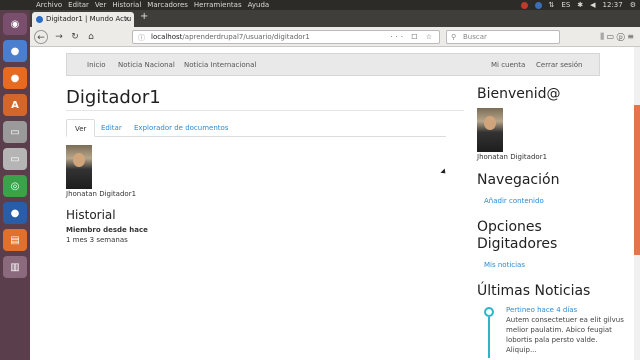  What do you see at coordinates (15, 267) in the screenshot?
I see `trash-icon: ▥` at bounding box center [15, 267].